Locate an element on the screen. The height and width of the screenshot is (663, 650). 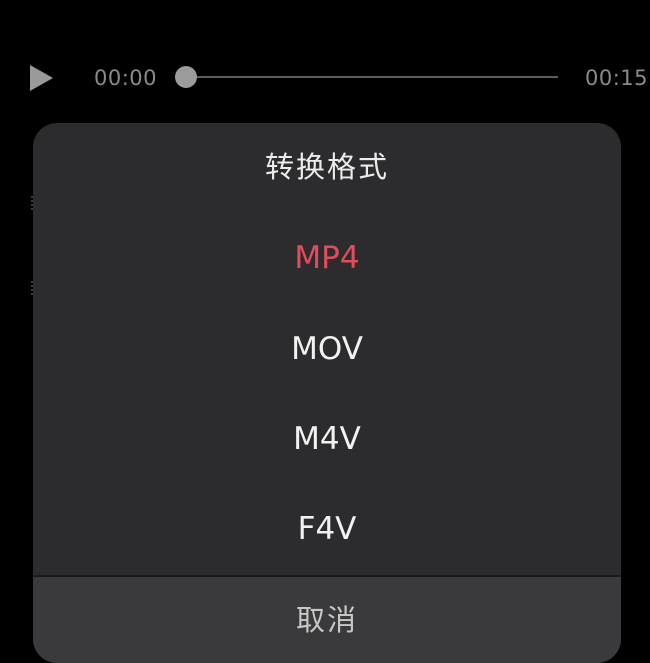
media-player-bar: 00:00 00:15 is located at coordinates (325, 78).